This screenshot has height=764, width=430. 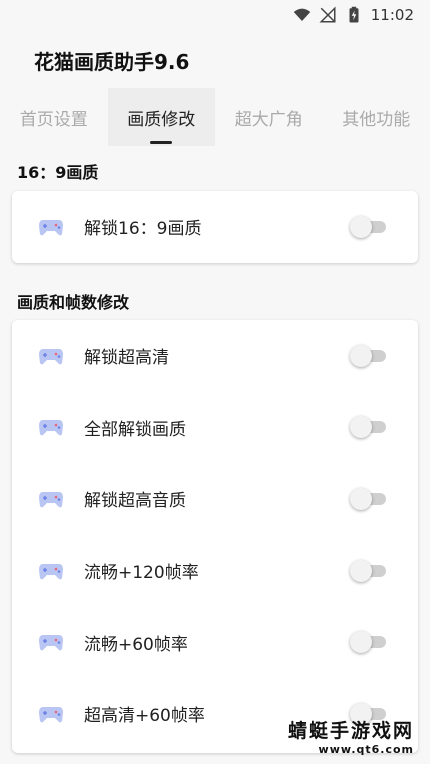 I want to click on setting-row-unlock-ultra-audio: 解锁超高音质, so click(x=215, y=499).